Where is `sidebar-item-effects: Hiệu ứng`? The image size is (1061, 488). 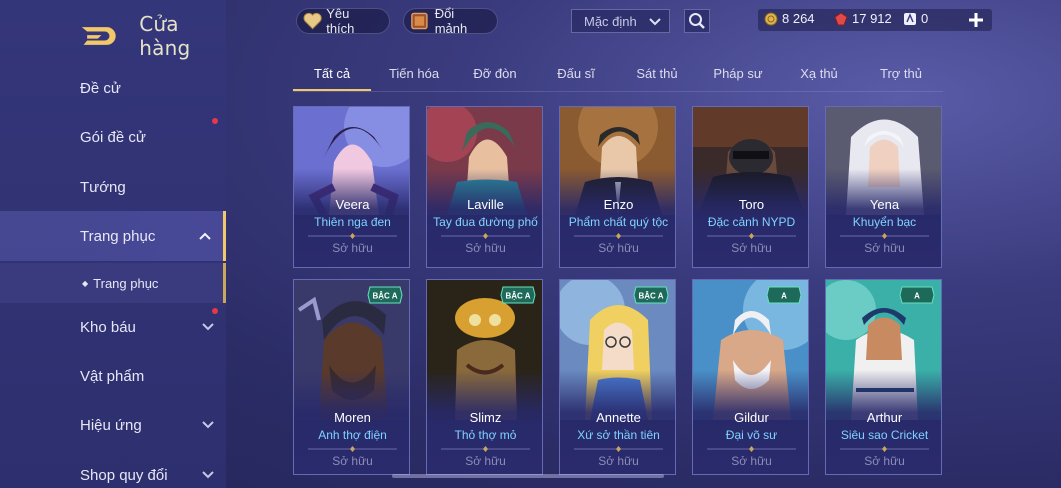 sidebar-item-effects: Hiệu ứng is located at coordinates (113, 425).